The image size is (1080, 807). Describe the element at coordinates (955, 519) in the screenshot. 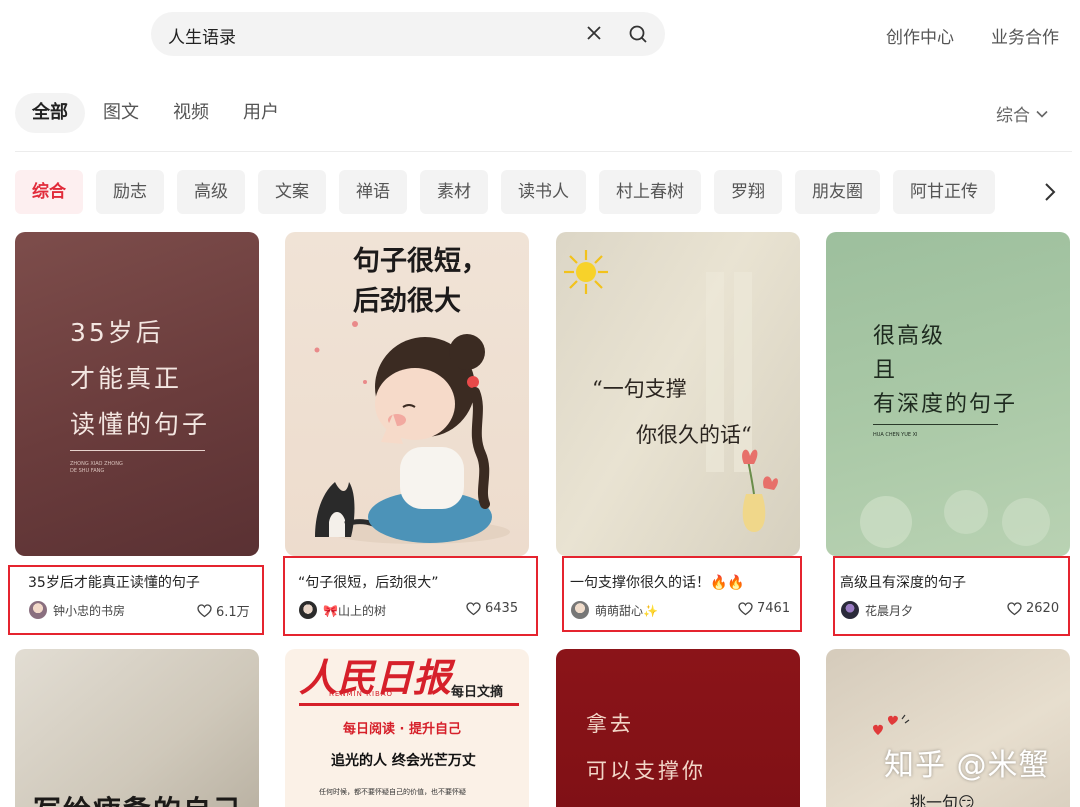

I see `flower-illustration` at that location.